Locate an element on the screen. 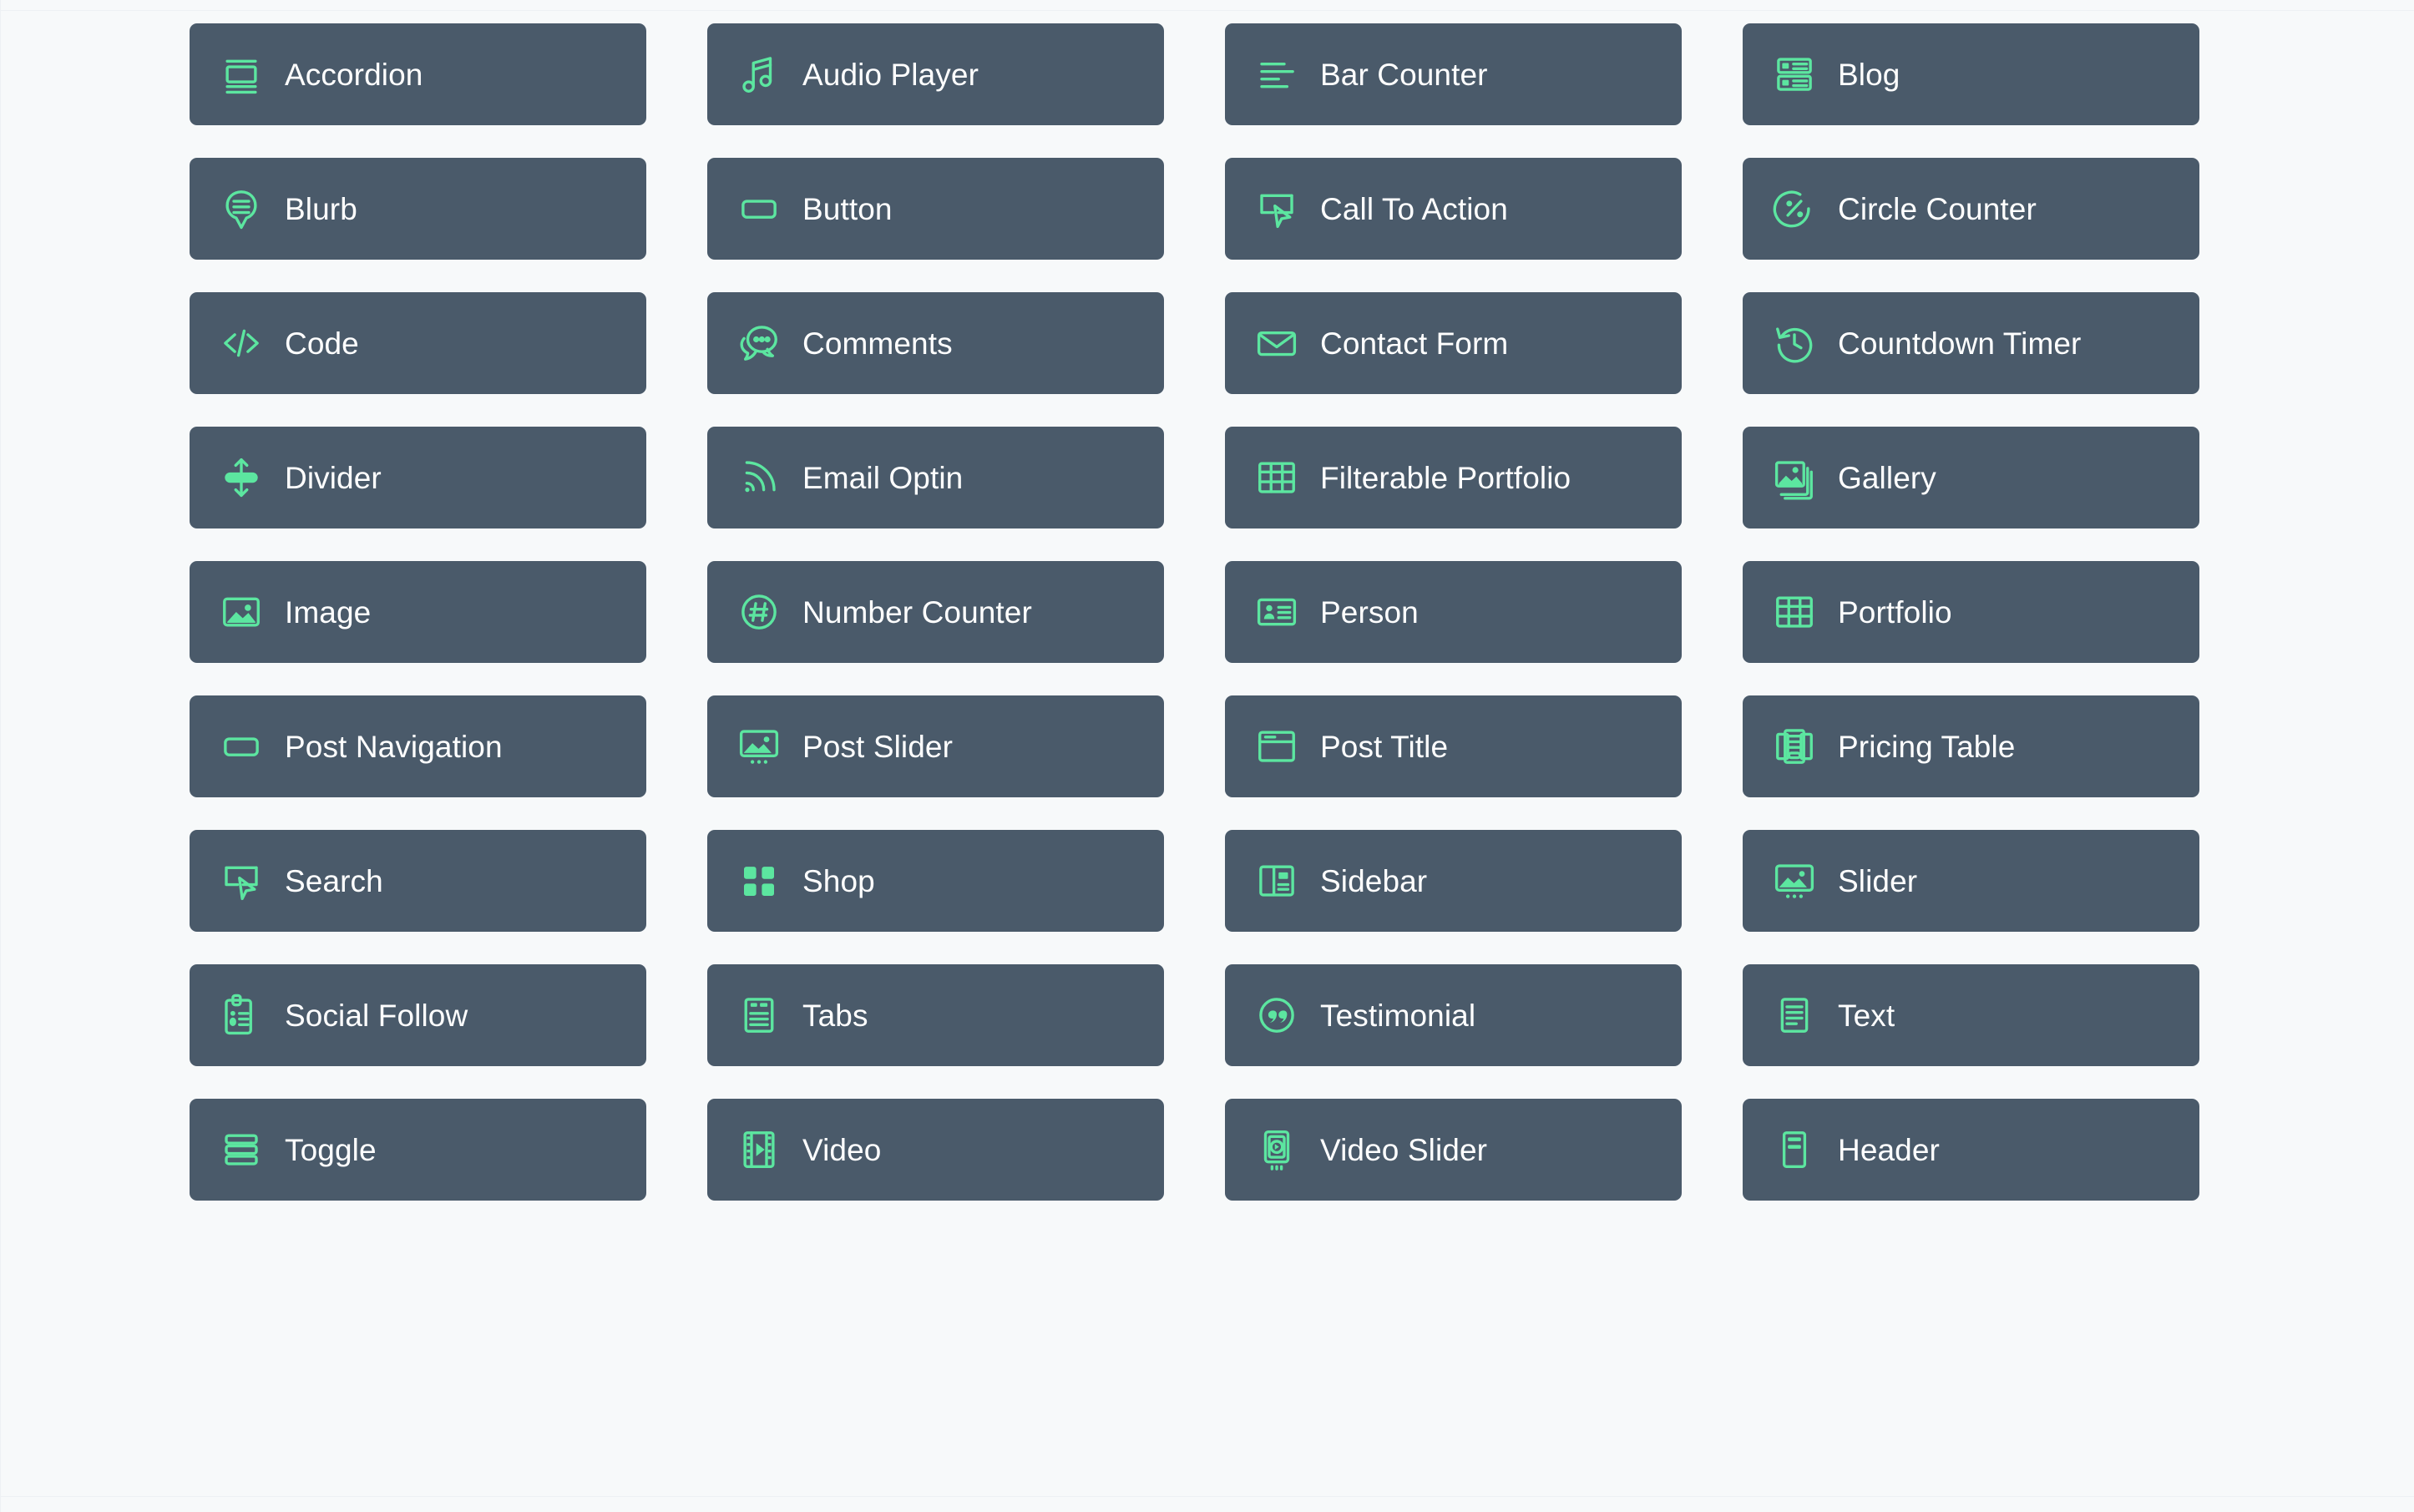 This screenshot has height=1512, width=2414. quote-circle-icon is located at coordinates (1277, 1015).